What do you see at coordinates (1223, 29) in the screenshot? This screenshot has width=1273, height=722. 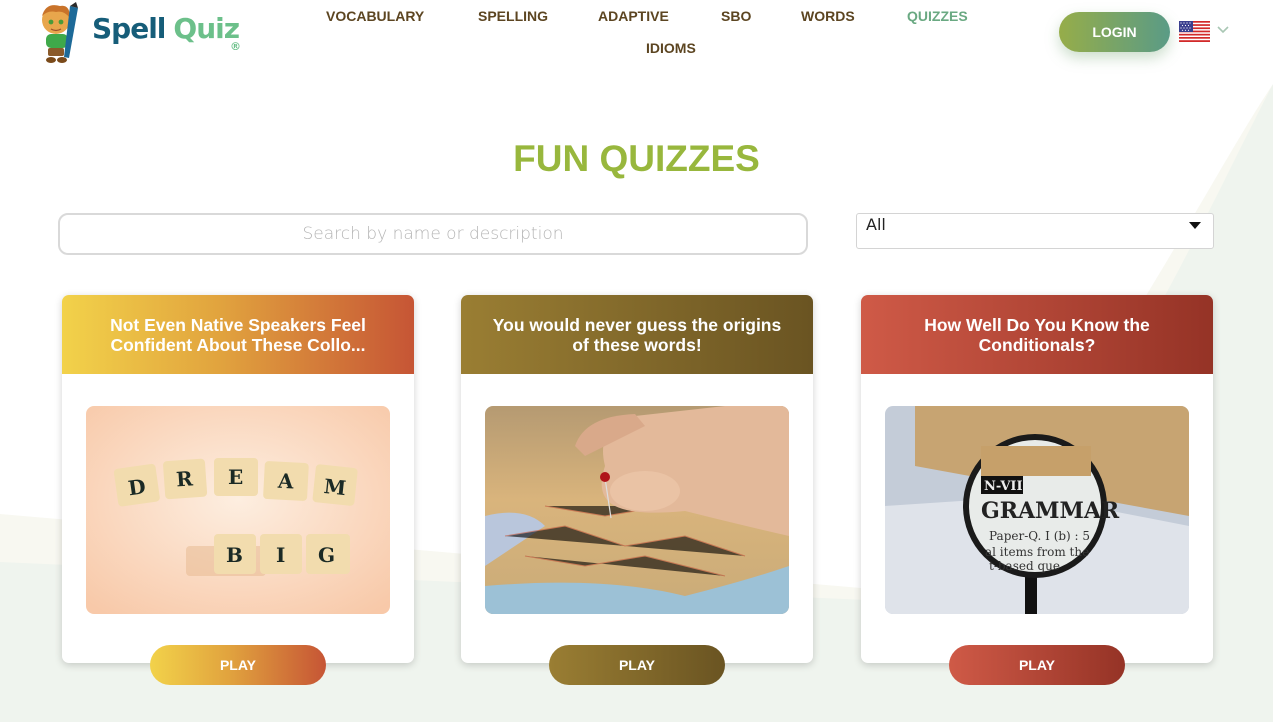 I see `chevron-down-icon` at bounding box center [1223, 29].